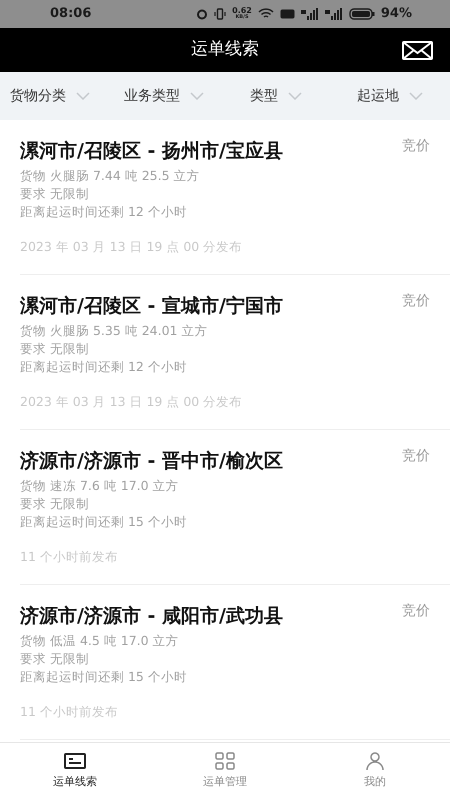 The image size is (450, 800). What do you see at coordinates (266, 14) in the screenshot?
I see `wifi-icon` at bounding box center [266, 14].